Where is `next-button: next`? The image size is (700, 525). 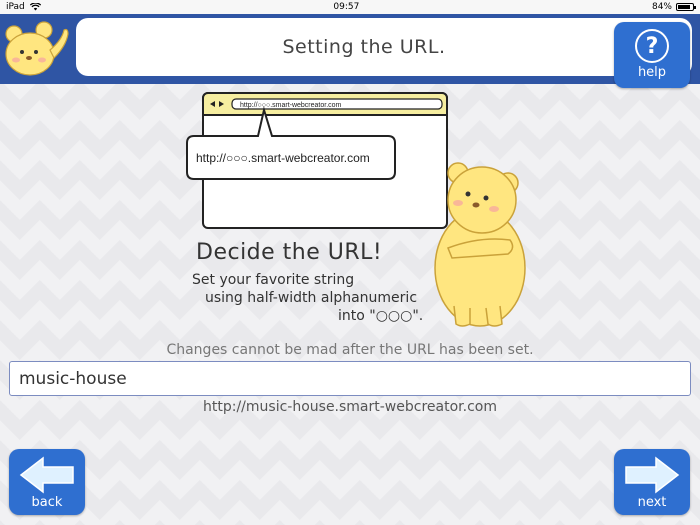 next-button: next is located at coordinates (652, 482).